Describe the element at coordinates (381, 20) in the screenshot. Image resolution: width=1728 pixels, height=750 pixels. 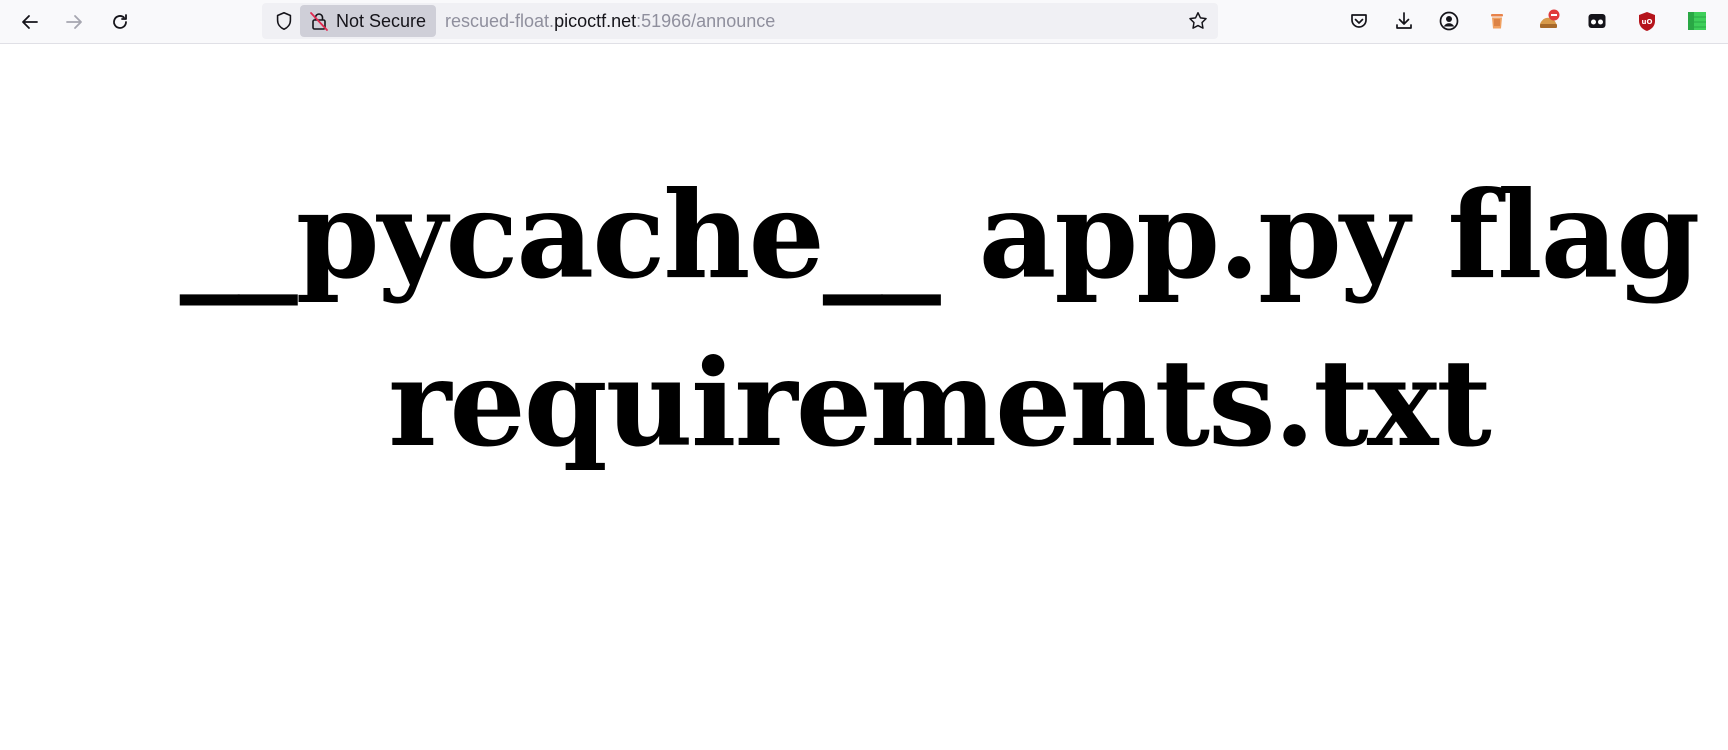
I see `security-label: Not Secure` at that location.